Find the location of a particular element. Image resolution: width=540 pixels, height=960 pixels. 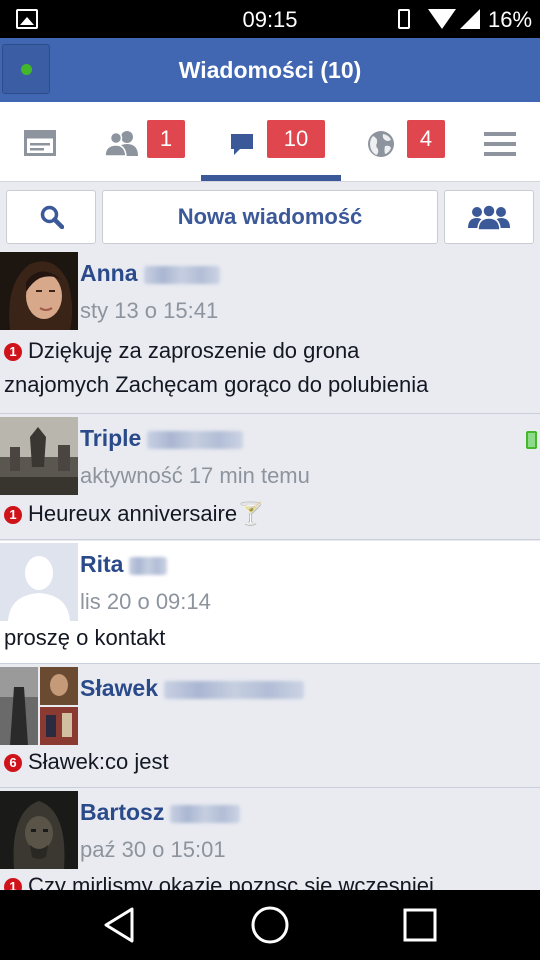

group-name: Sławek is located at coordinates (192, 688).